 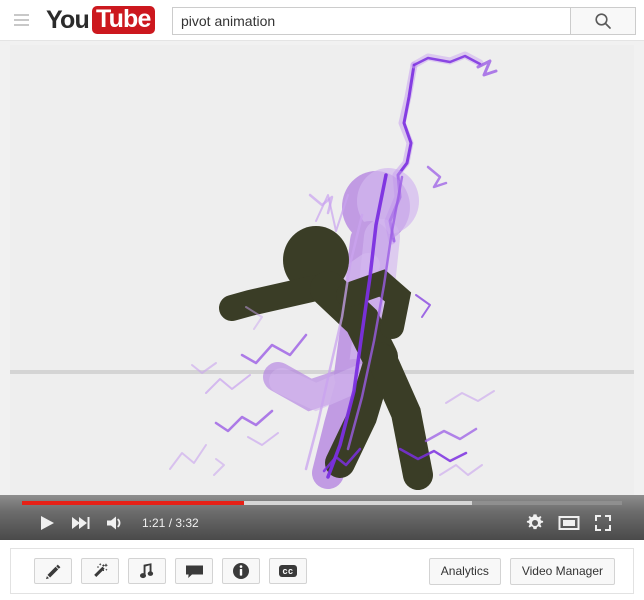 I want to click on info-circle-icon, so click(x=241, y=571).